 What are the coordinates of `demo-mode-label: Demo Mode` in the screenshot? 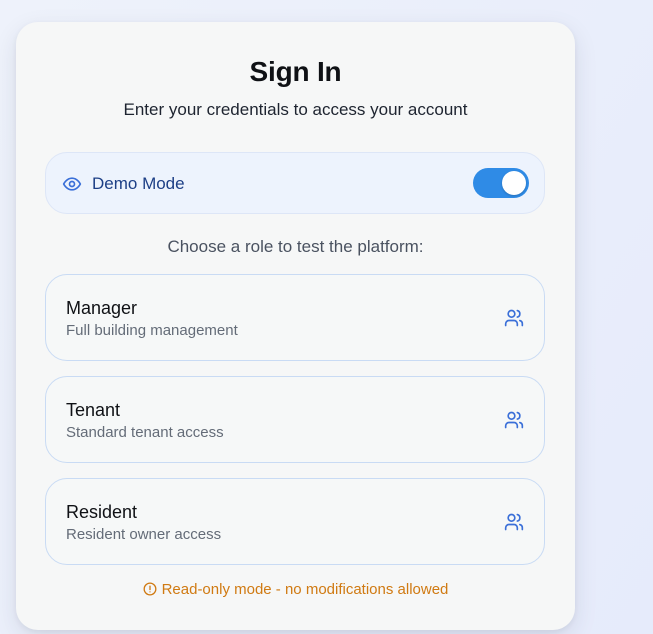 It's located at (138, 183).